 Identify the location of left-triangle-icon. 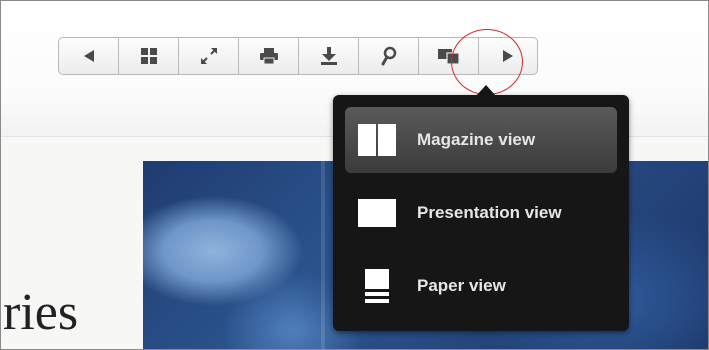
(89, 56).